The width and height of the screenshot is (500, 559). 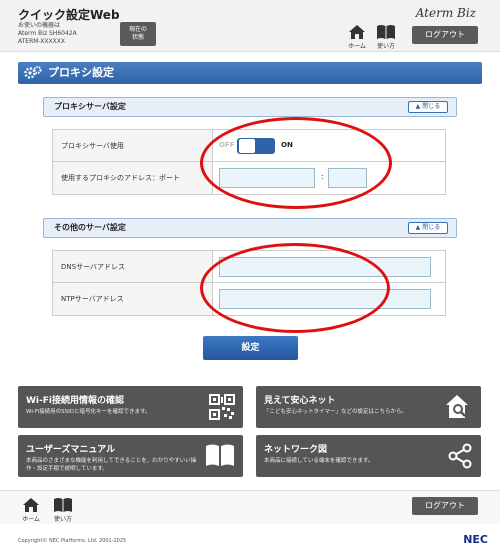 I want to click on other-server-heading-text: その他のサーバ設定, so click(x=90, y=227).